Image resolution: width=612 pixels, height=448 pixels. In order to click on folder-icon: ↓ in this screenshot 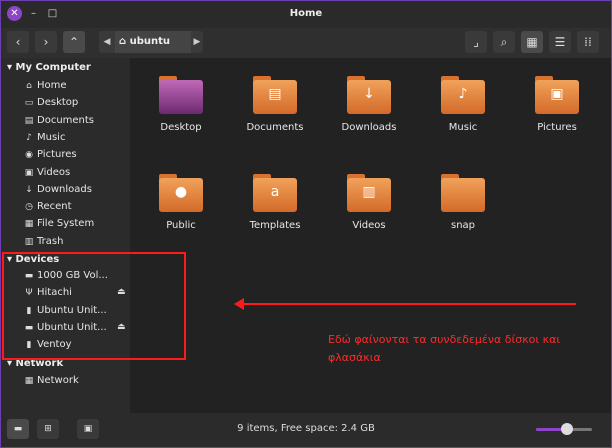, I will do `click(369, 94)`.